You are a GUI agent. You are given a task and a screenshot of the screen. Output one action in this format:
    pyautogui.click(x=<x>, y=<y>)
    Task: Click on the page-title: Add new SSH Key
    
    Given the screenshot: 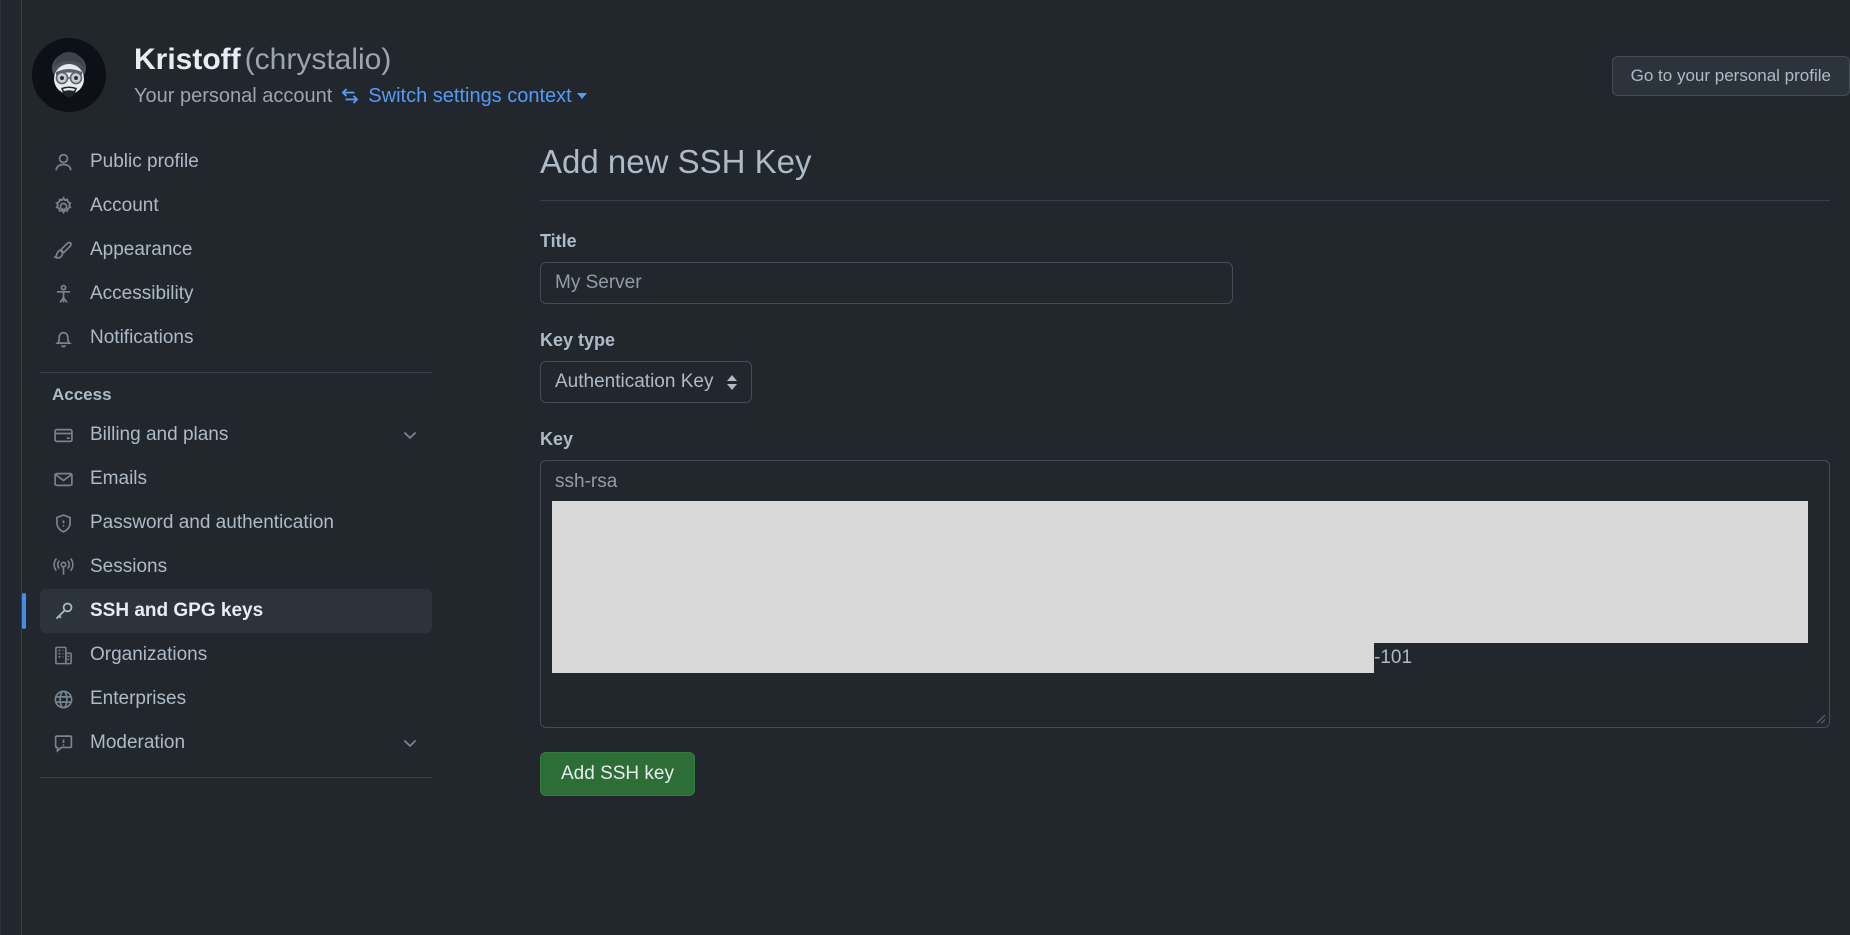 What is the action you would take?
    pyautogui.click(x=676, y=161)
    